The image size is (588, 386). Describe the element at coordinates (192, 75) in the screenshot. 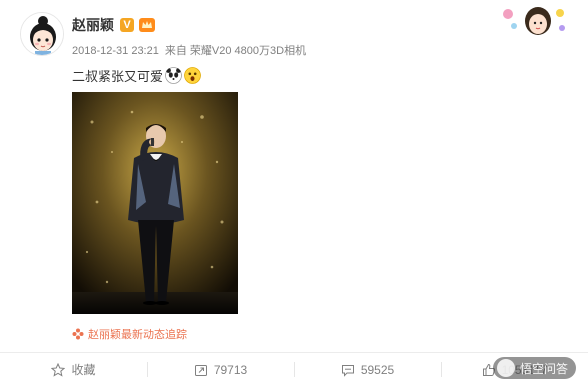

I see `shocked-face-emoji-icon` at that location.